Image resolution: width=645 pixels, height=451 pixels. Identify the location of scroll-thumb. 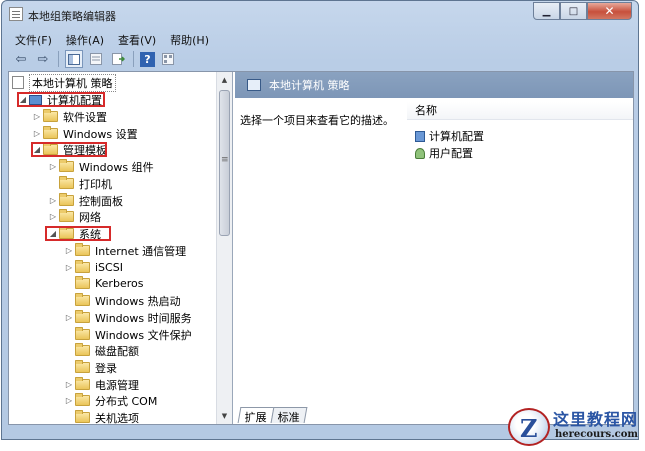
(224, 163).